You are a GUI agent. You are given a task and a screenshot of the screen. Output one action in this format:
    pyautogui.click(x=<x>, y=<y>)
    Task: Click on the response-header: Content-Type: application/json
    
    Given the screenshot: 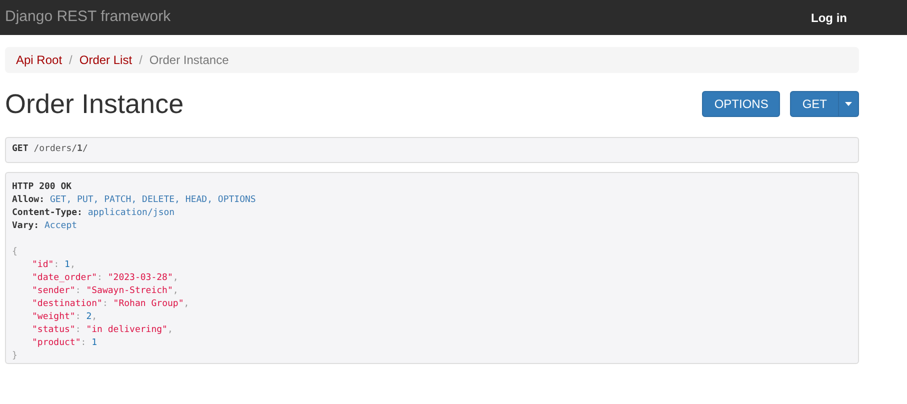 What is the action you would take?
    pyautogui.click(x=93, y=213)
    